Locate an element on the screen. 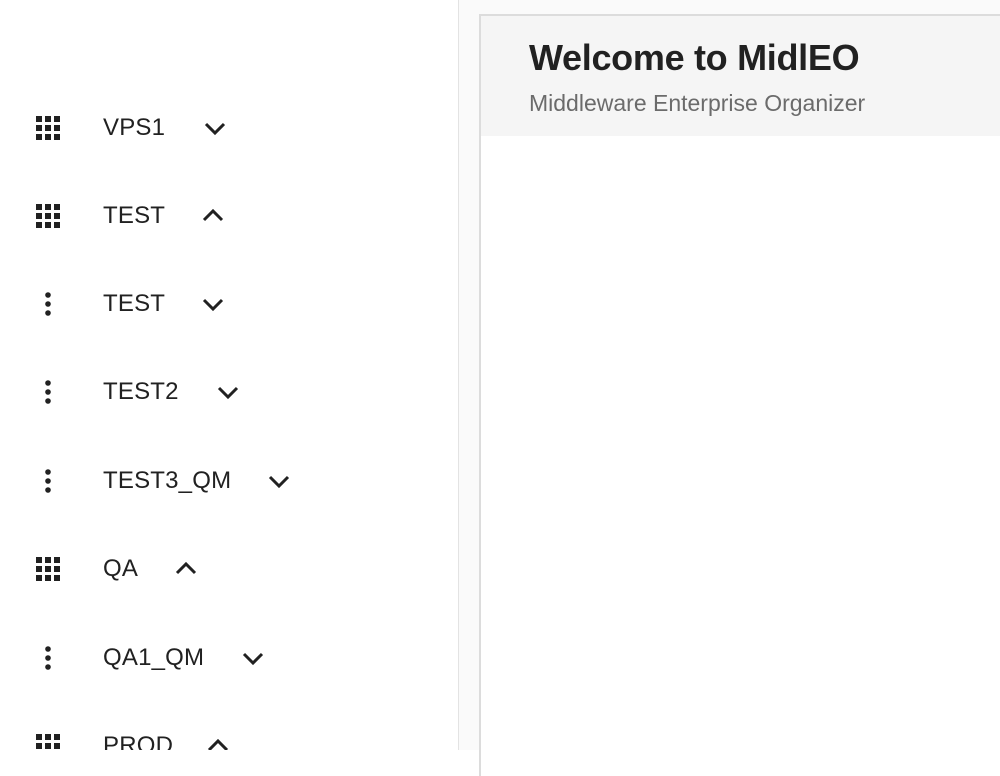 This screenshot has height=776, width=1000. page-subtitle: Middleware Enterprise Organizer is located at coordinates (697, 103).